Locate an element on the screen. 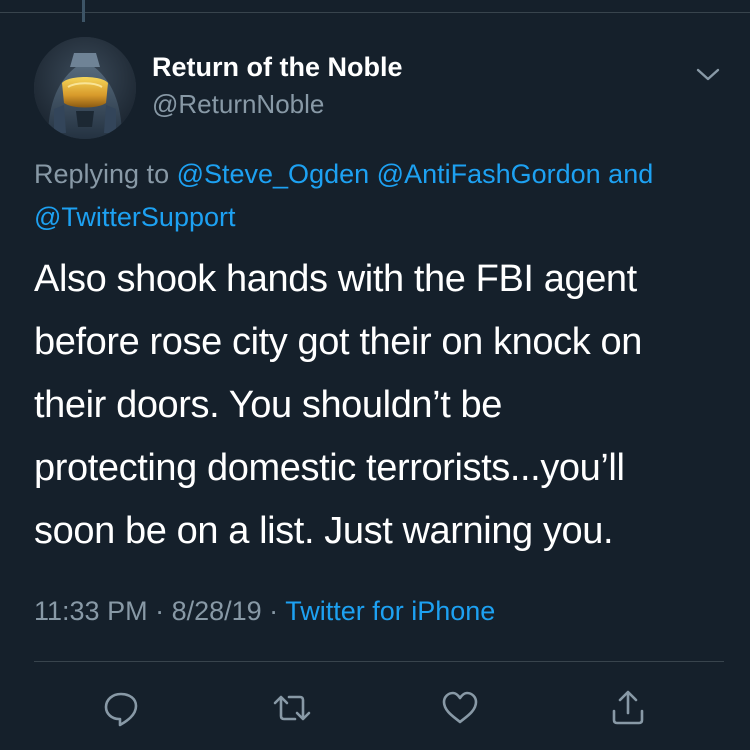 The image size is (750, 750). replying-conjunction: and is located at coordinates (627, 174).